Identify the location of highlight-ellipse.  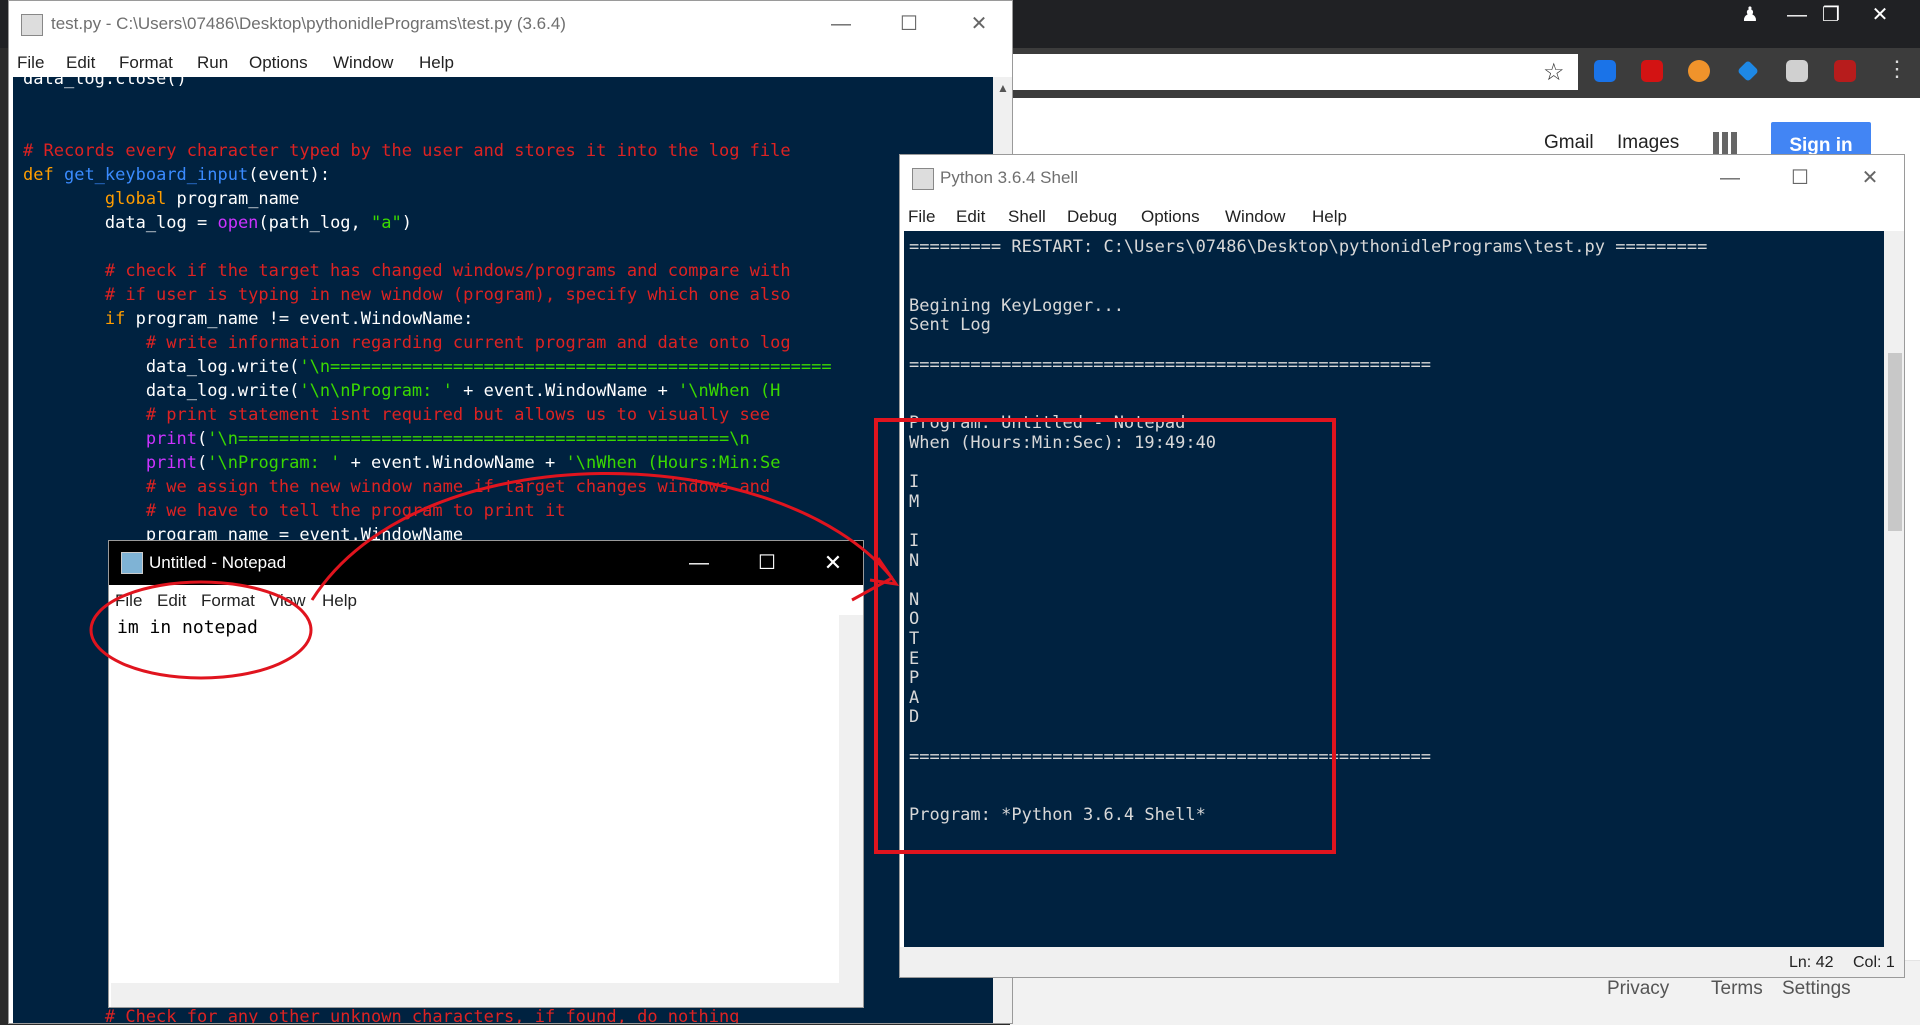
(201, 630).